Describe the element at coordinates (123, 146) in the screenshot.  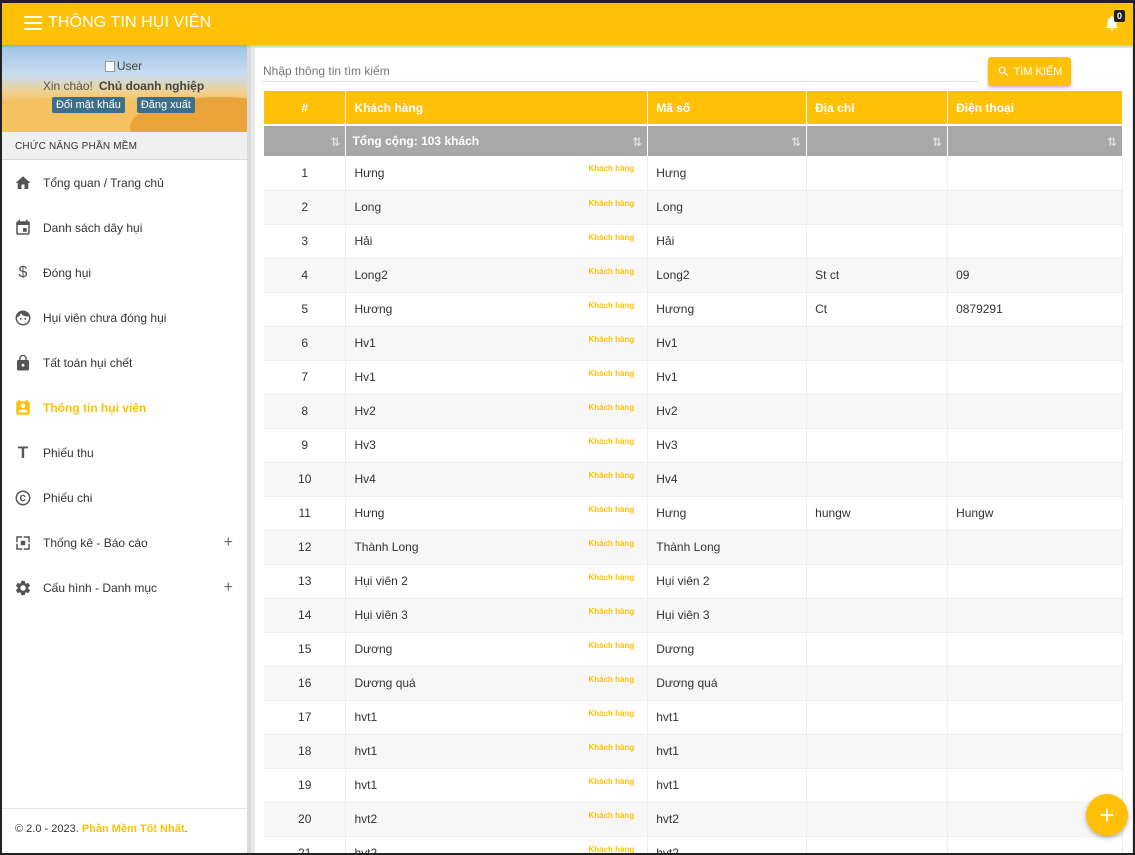
I see `menu-section-title: CHỨC NĂNG PHẦN MỀM` at that location.